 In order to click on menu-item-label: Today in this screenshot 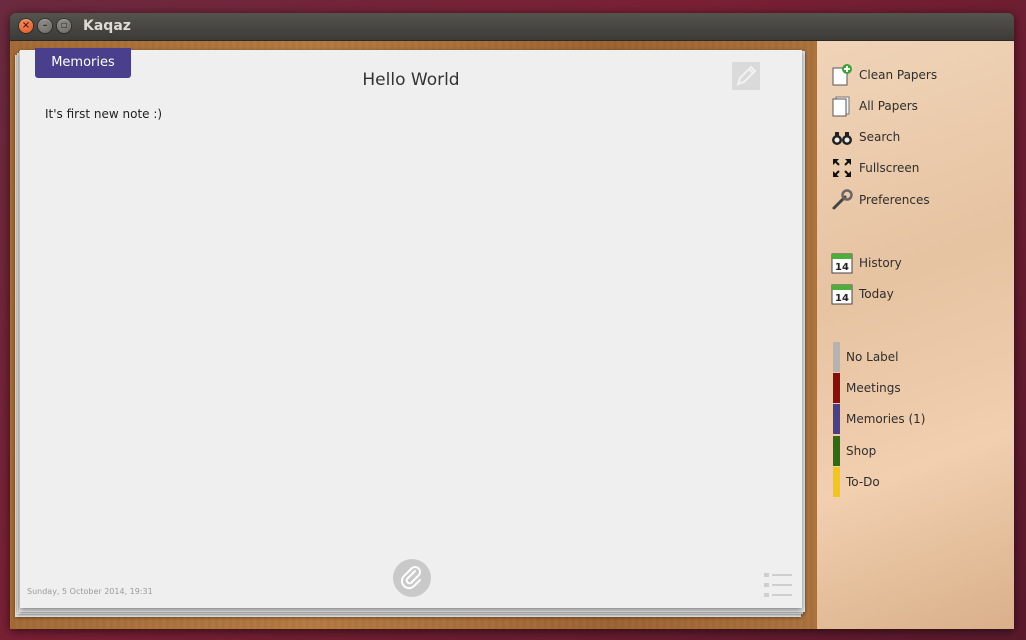, I will do `click(876, 294)`.